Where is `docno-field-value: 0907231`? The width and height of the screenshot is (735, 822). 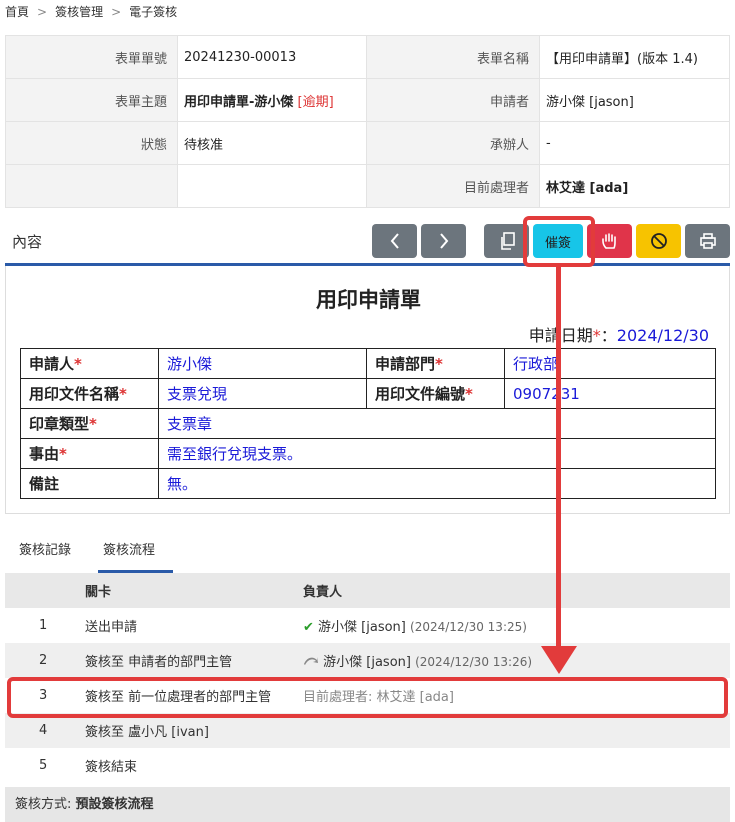 docno-field-value: 0907231 is located at coordinates (610, 393).